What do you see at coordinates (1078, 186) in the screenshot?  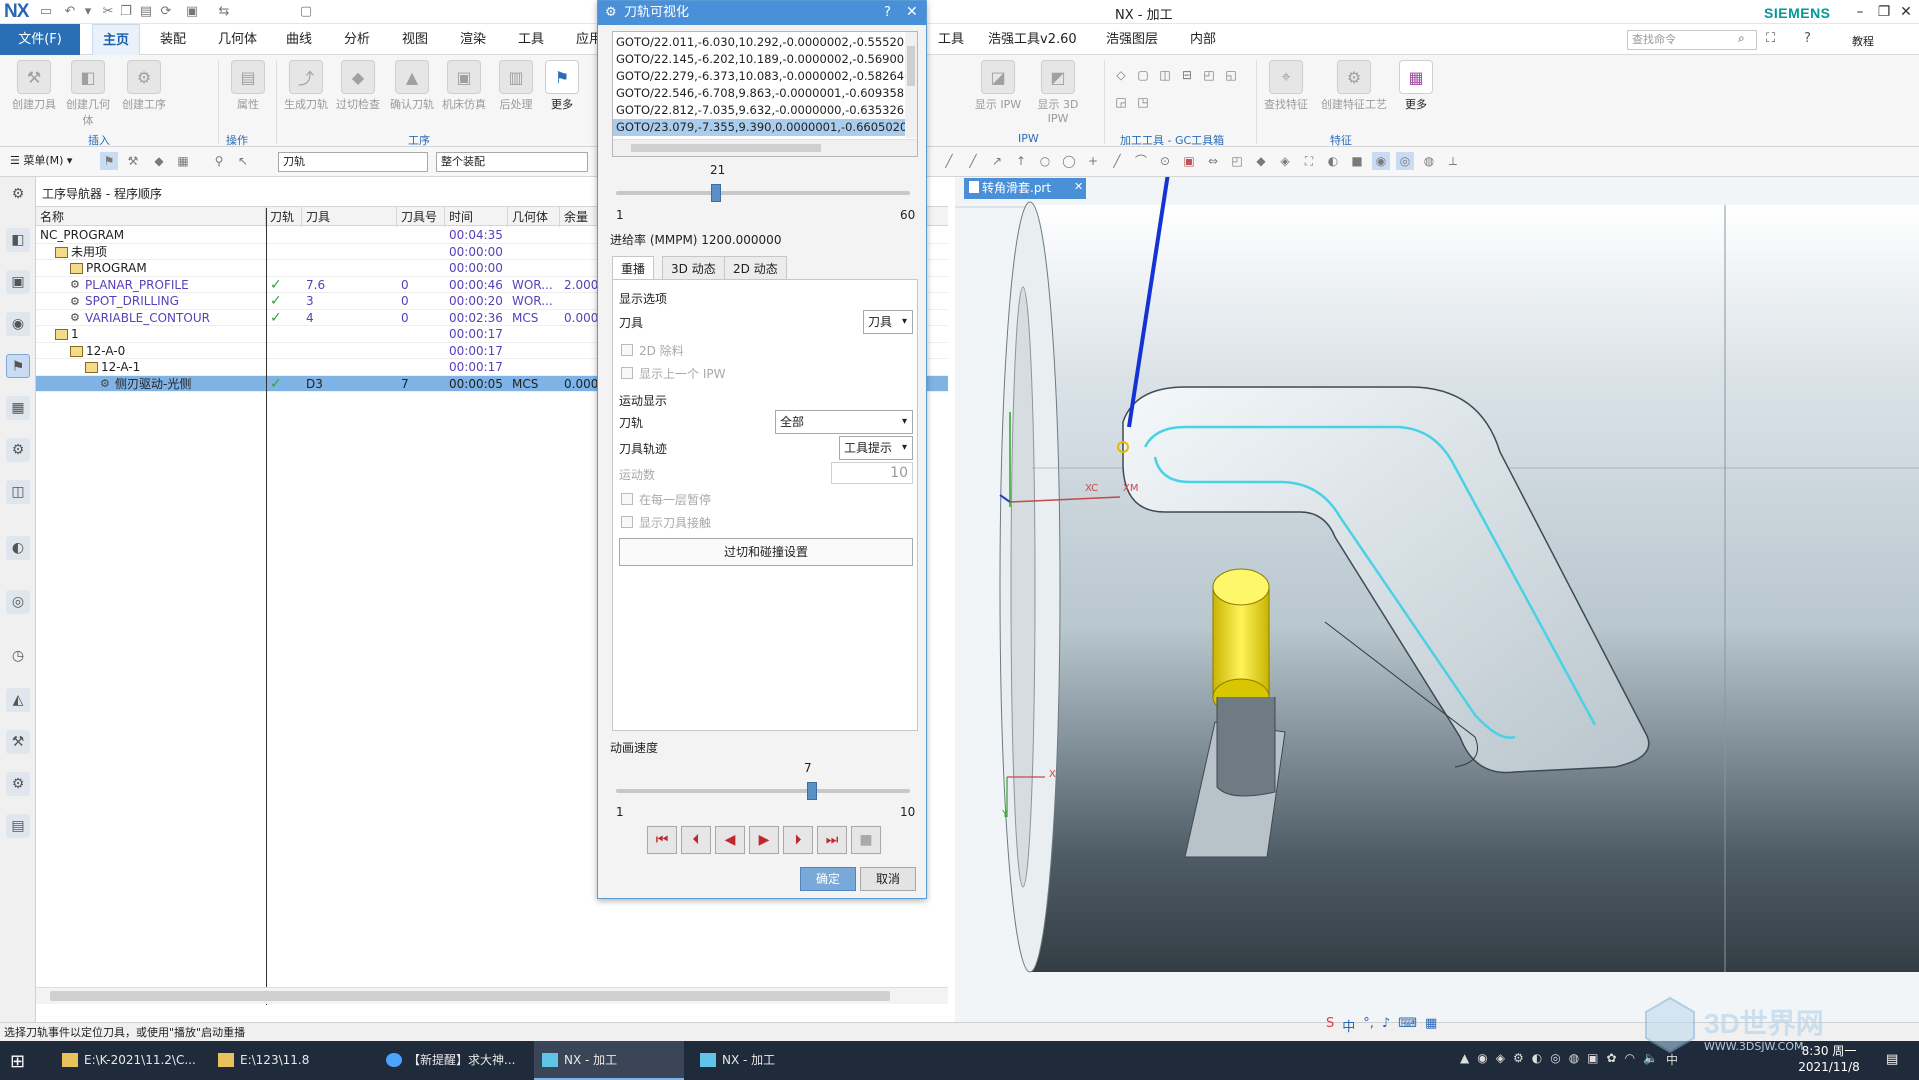 I see `close-part-tab-icon: ✕` at bounding box center [1078, 186].